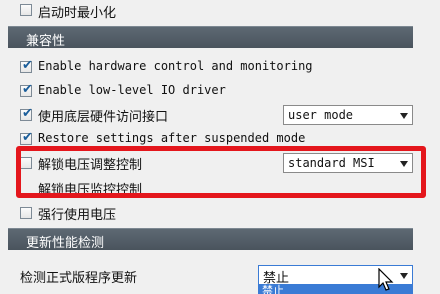 This screenshot has width=440, height=294. I want to click on force-voltage-label: 强行使用电压, so click(77, 215).